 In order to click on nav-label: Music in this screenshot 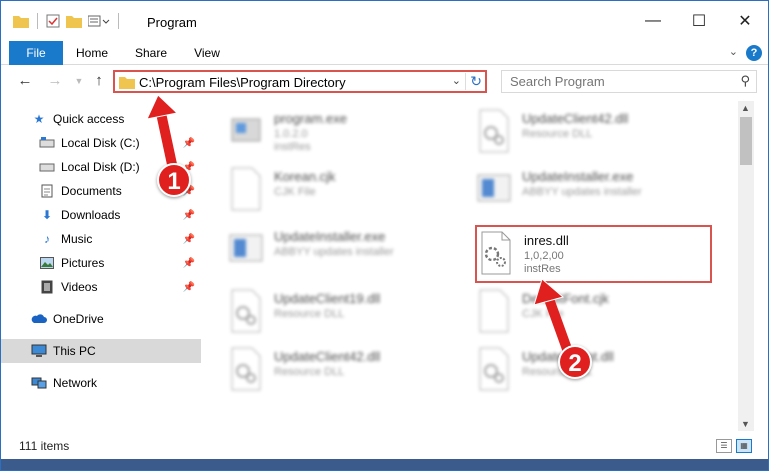, I will do `click(77, 239)`.